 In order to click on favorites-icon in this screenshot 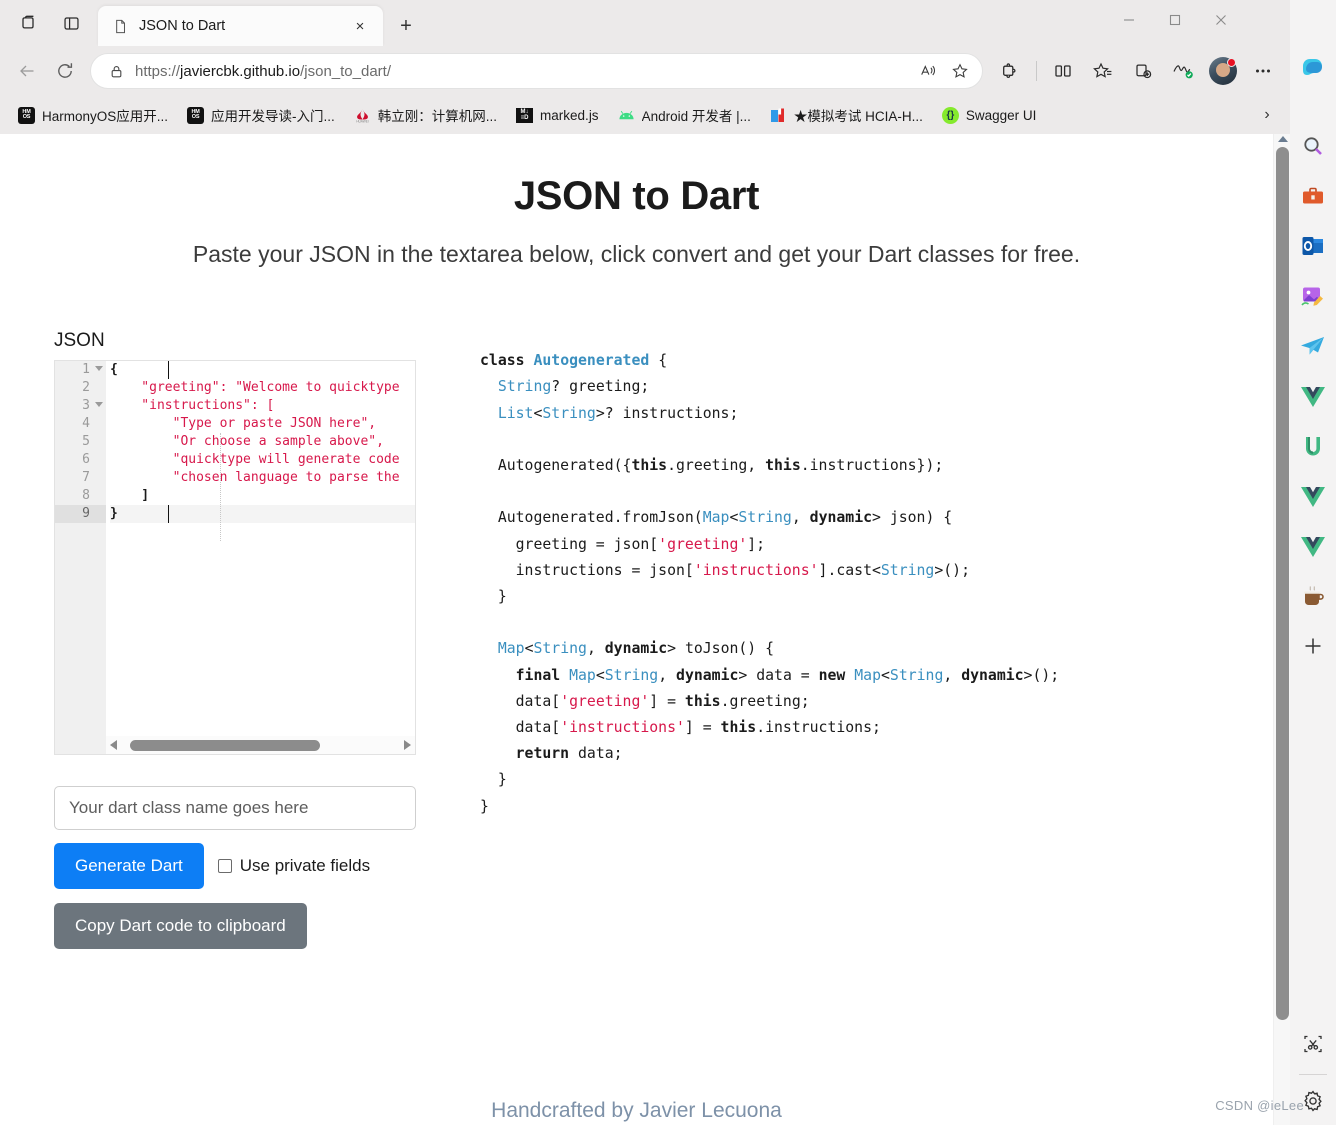, I will do `click(1103, 71)`.